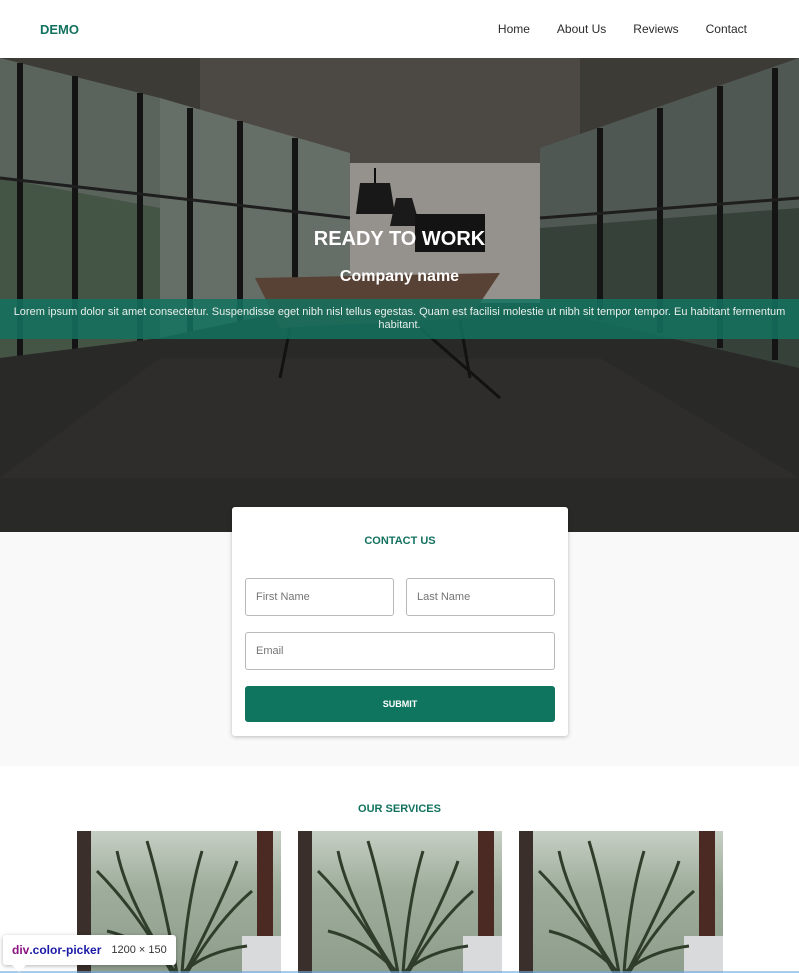  What do you see at coordinates (514, 29) in the screenshot?
I see `nav-link-home: Home` at bounding box center [514, 29].